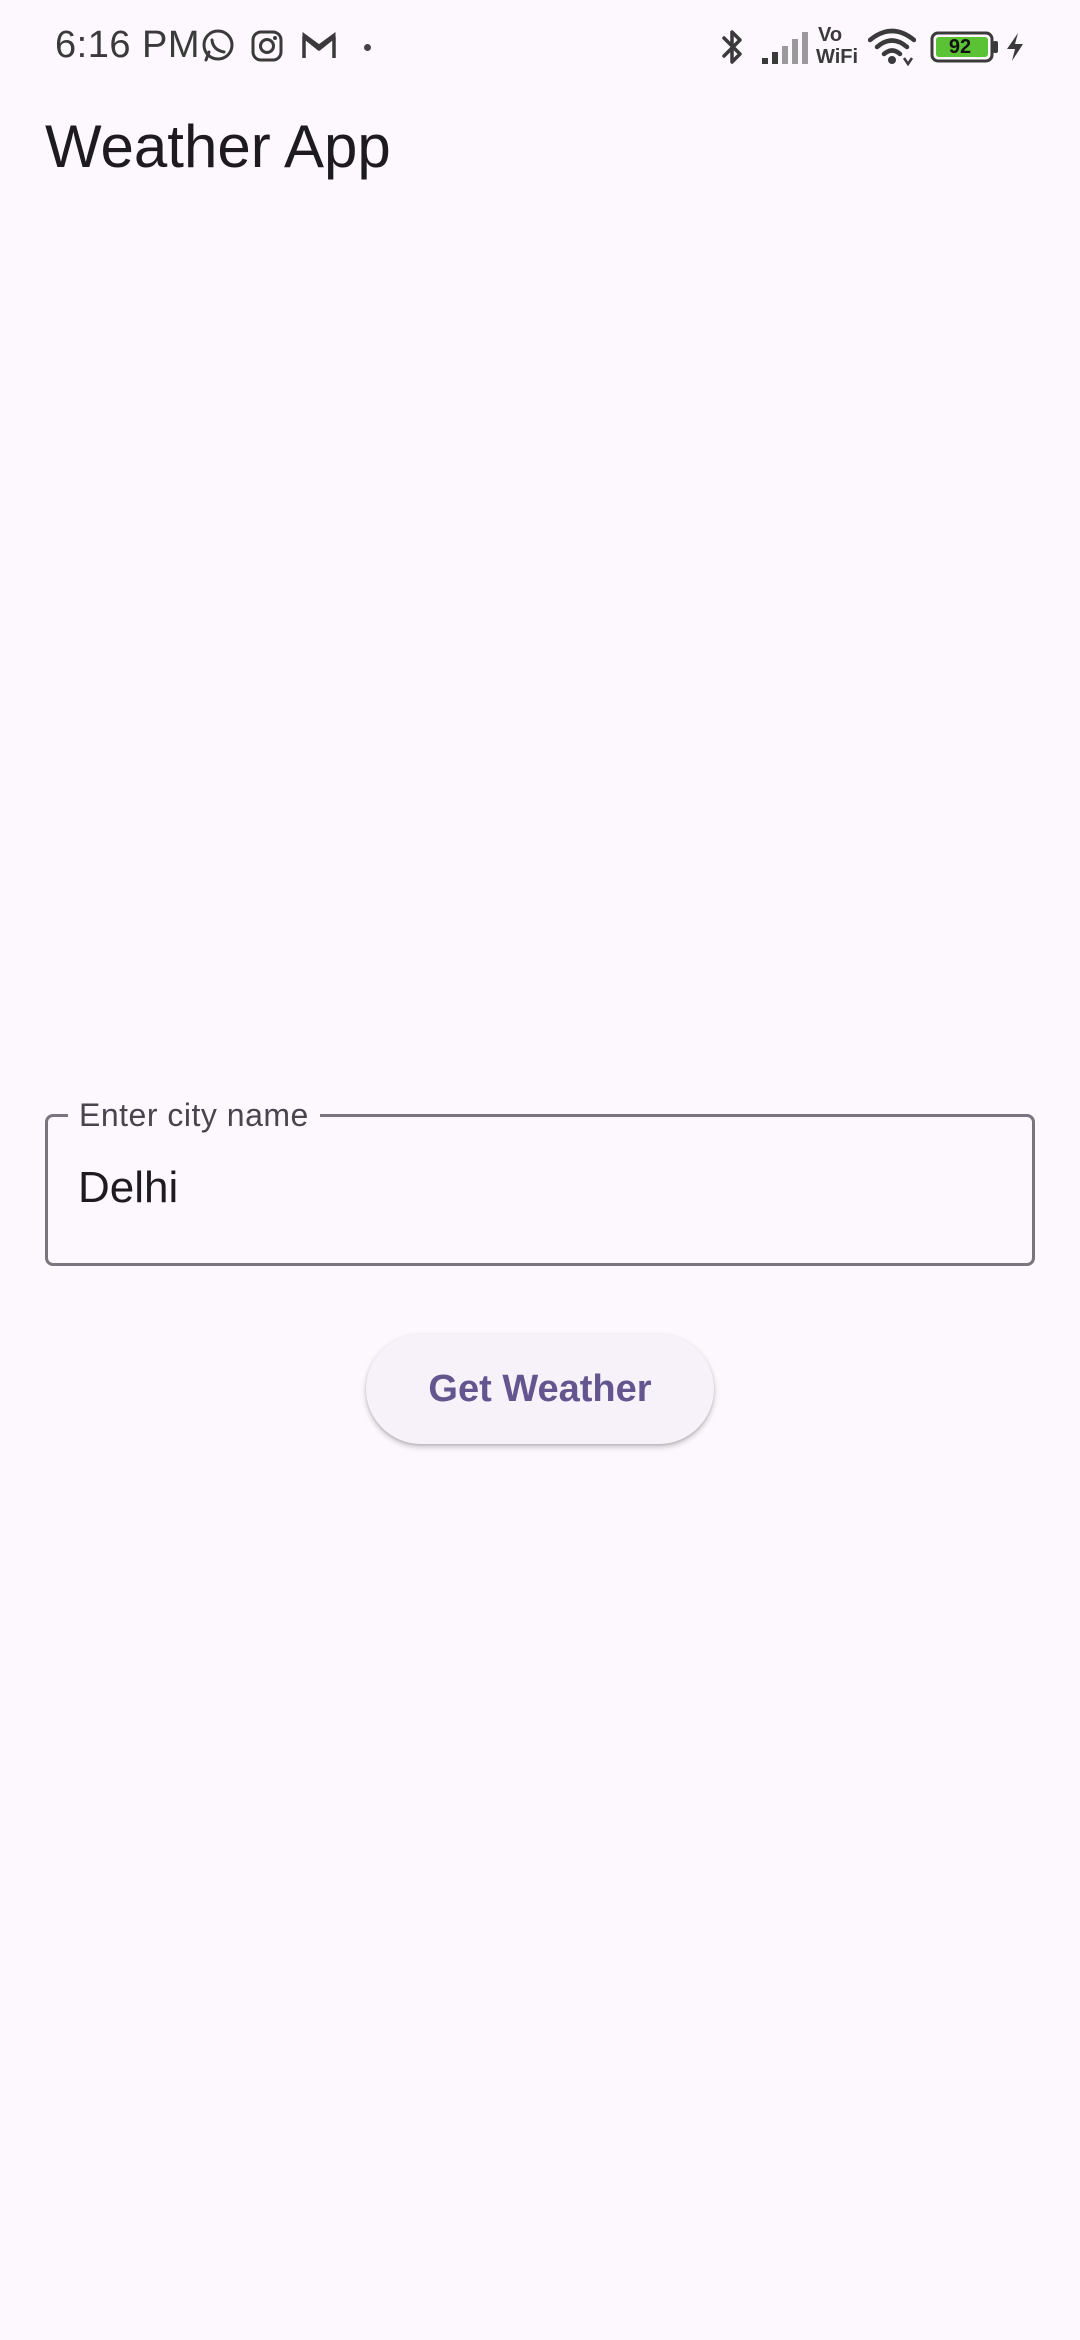 This screenshot has height=2340, width=1080. What do you see at coordinates (1015, 49) in the screenshot?
I see `charging-icon` at bounding box center [1015, 49].